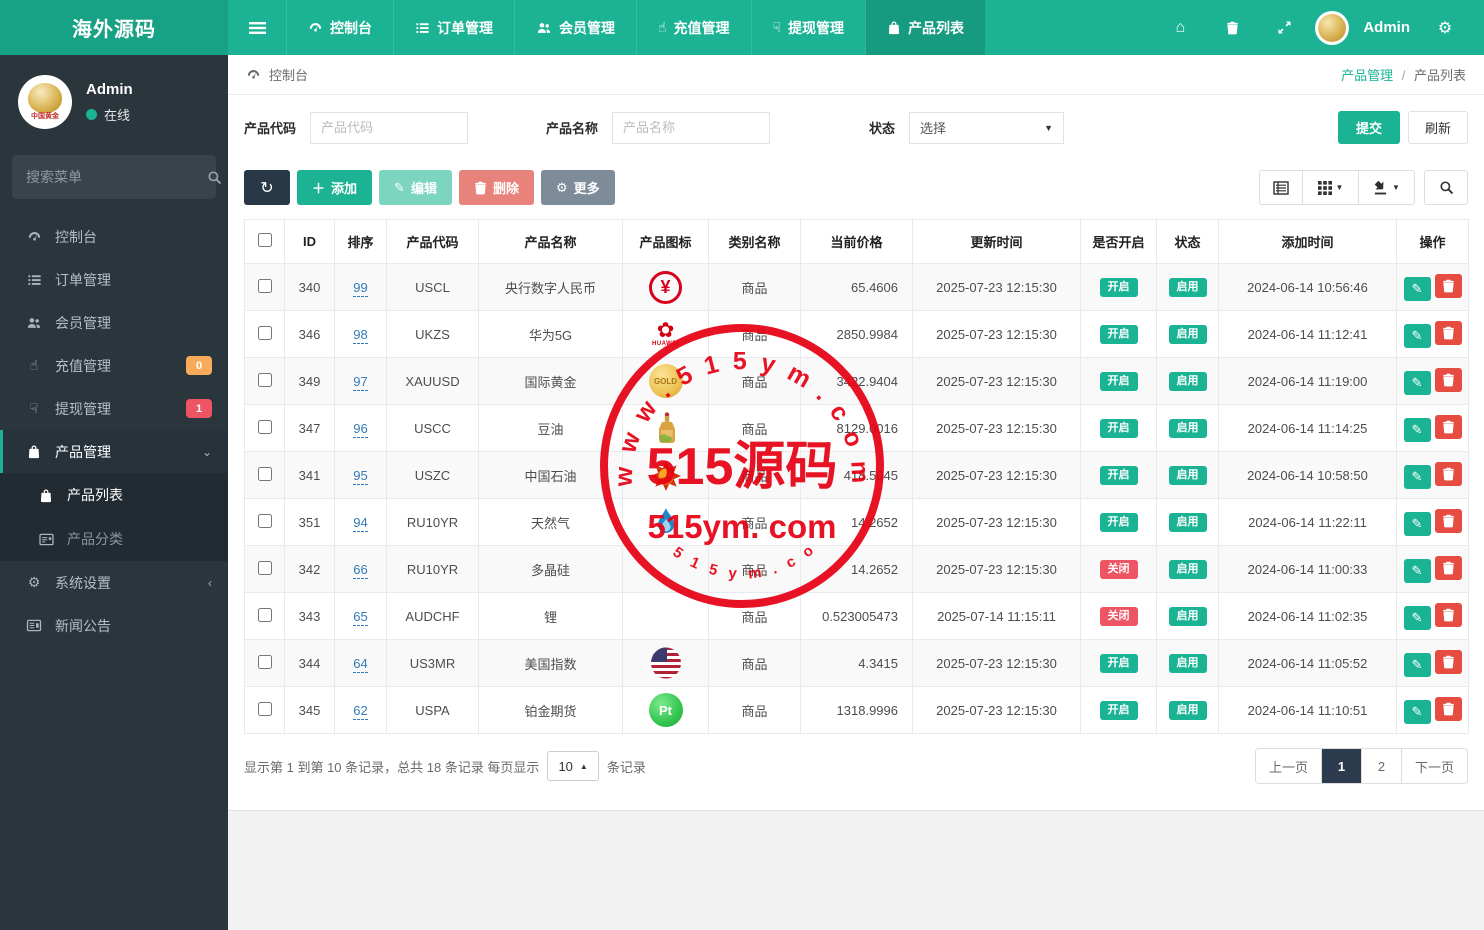  I want to click on prev-page-button: 上一页, so click(1288, 766).